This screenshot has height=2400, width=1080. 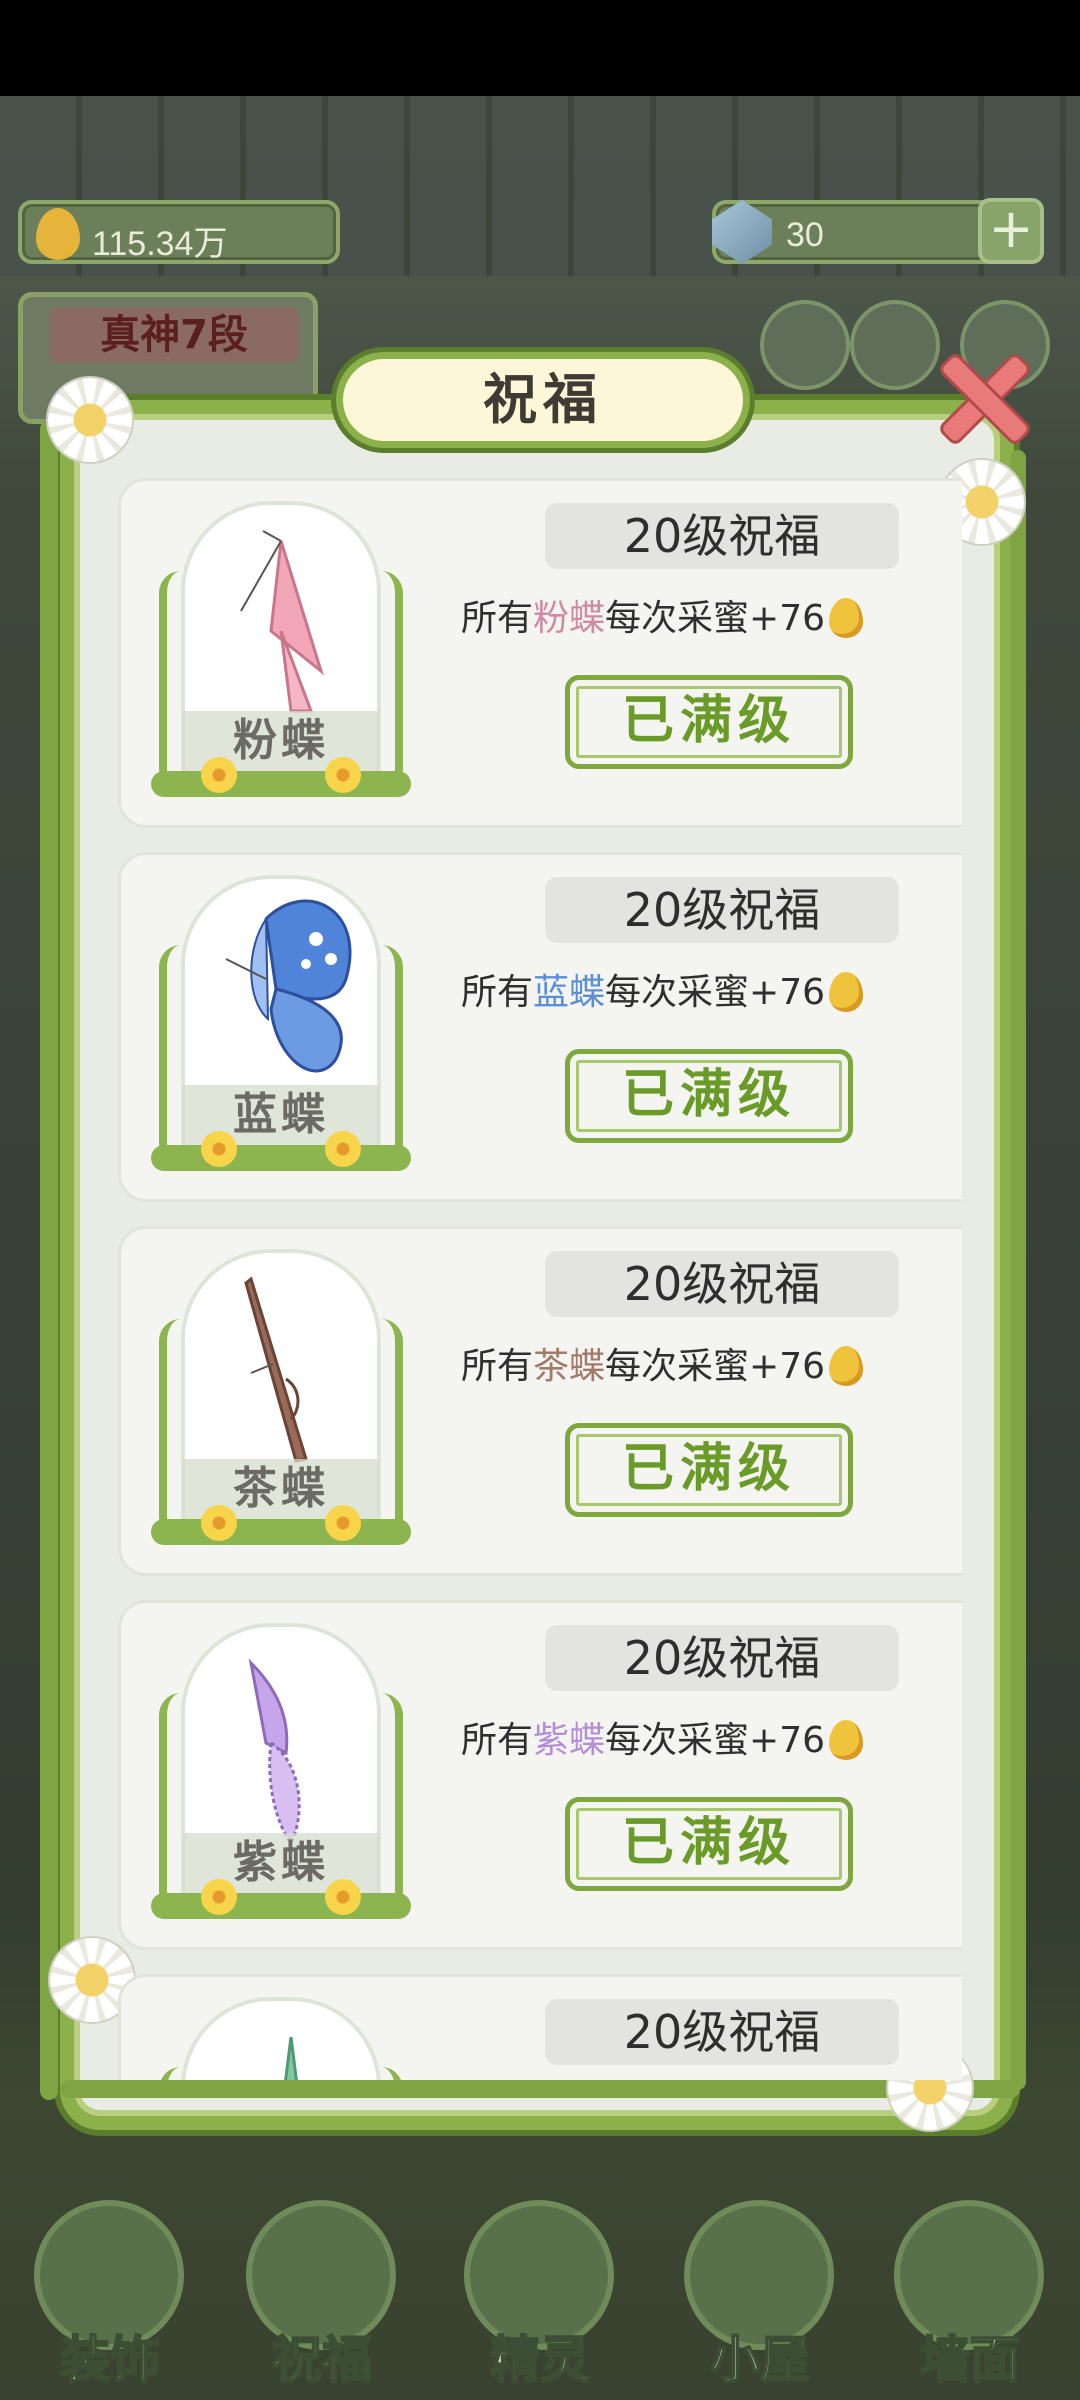 What do you see at coordinates (711, 989) in the screenshot?
I see `blessing-description: 所有蓝蝶每次采蜜+76` at bounding box center [711, 989].